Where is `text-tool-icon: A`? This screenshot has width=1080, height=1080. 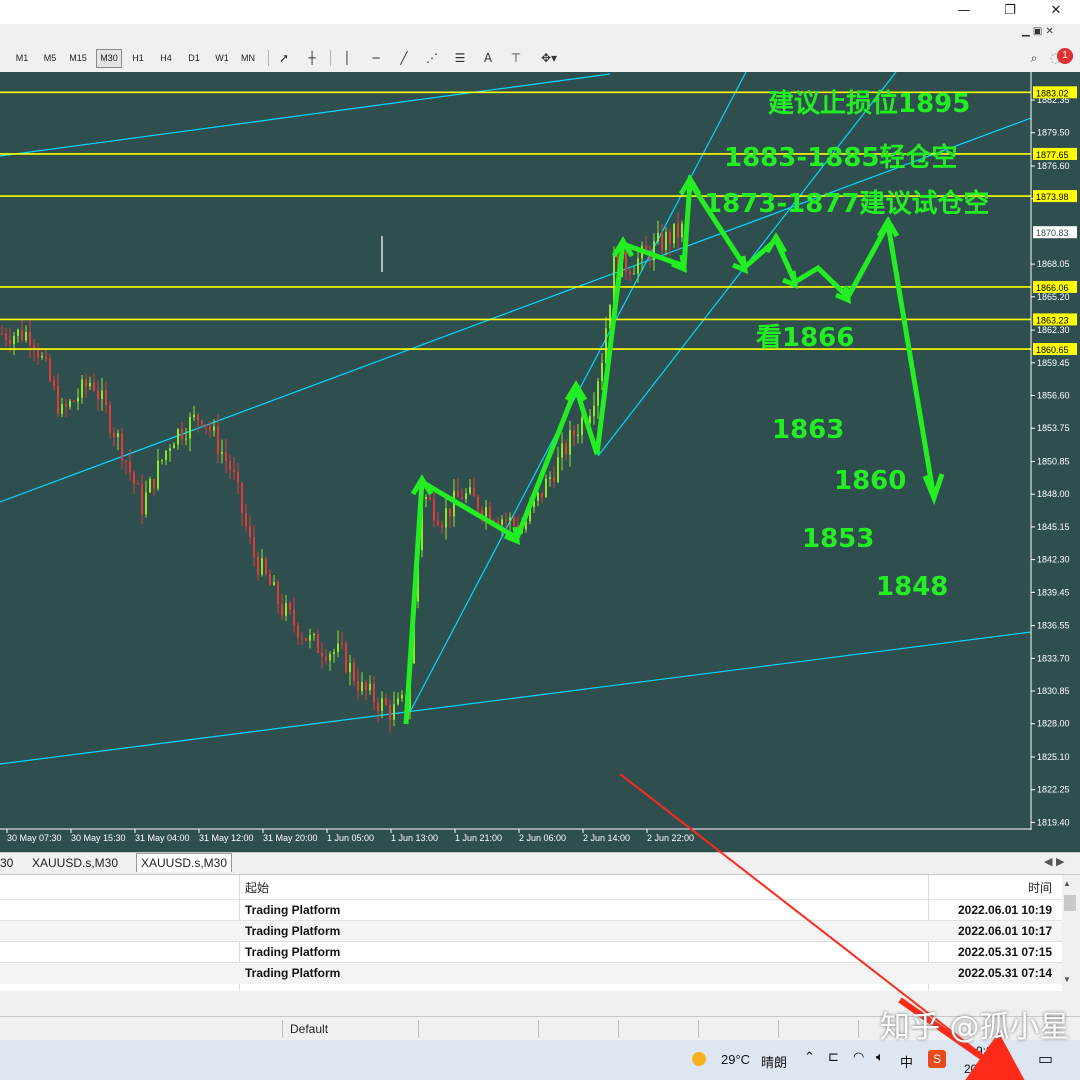
text-tool-icon: A is located at coordinates (488, 58).